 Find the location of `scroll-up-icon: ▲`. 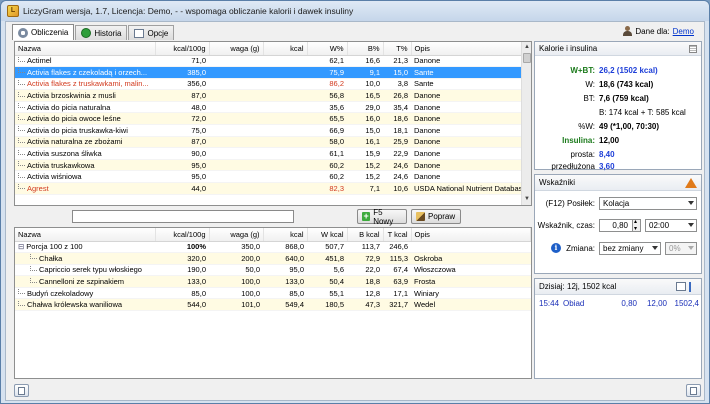

scroll-up-icon: ▲ is located at coordinates (527, 47).